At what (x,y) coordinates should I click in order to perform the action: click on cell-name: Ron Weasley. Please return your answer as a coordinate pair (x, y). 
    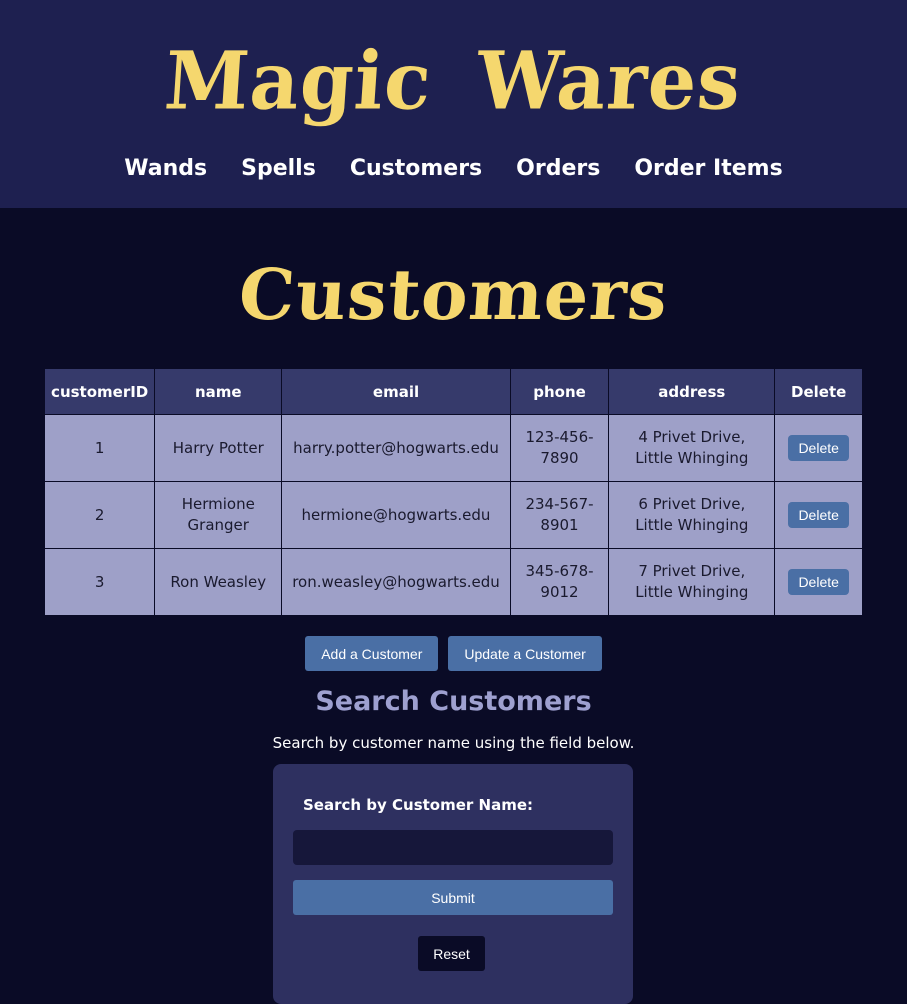
    Looking at the image, I should click on (218, 582).